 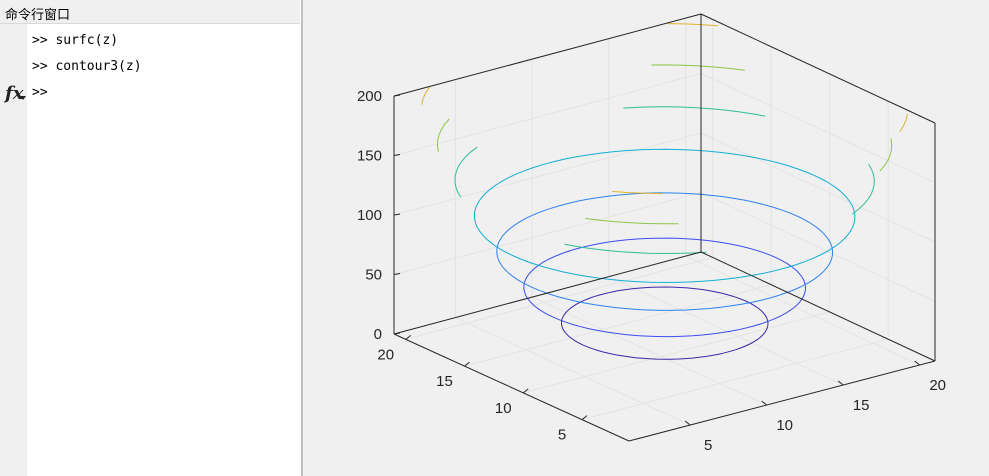 I want to click on command-history-line: >> contour3(z), so click(x=87, y=66).